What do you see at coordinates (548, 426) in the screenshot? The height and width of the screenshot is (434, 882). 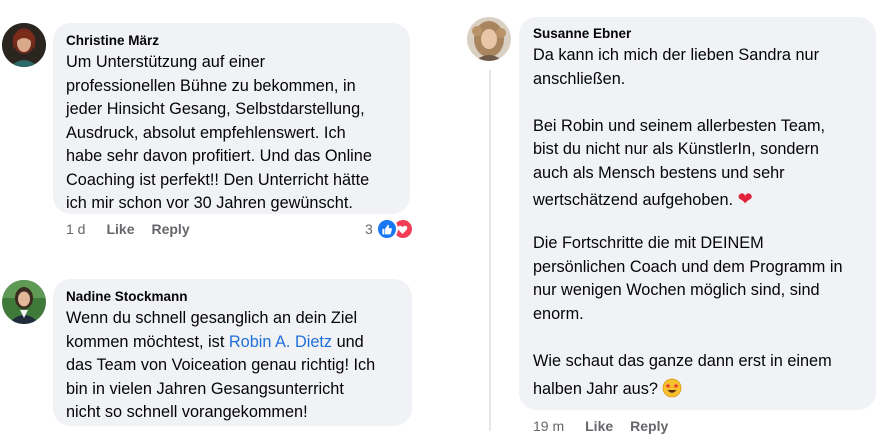 I see `comment-timestamp: 19 m` at bounding box center [548, 426].